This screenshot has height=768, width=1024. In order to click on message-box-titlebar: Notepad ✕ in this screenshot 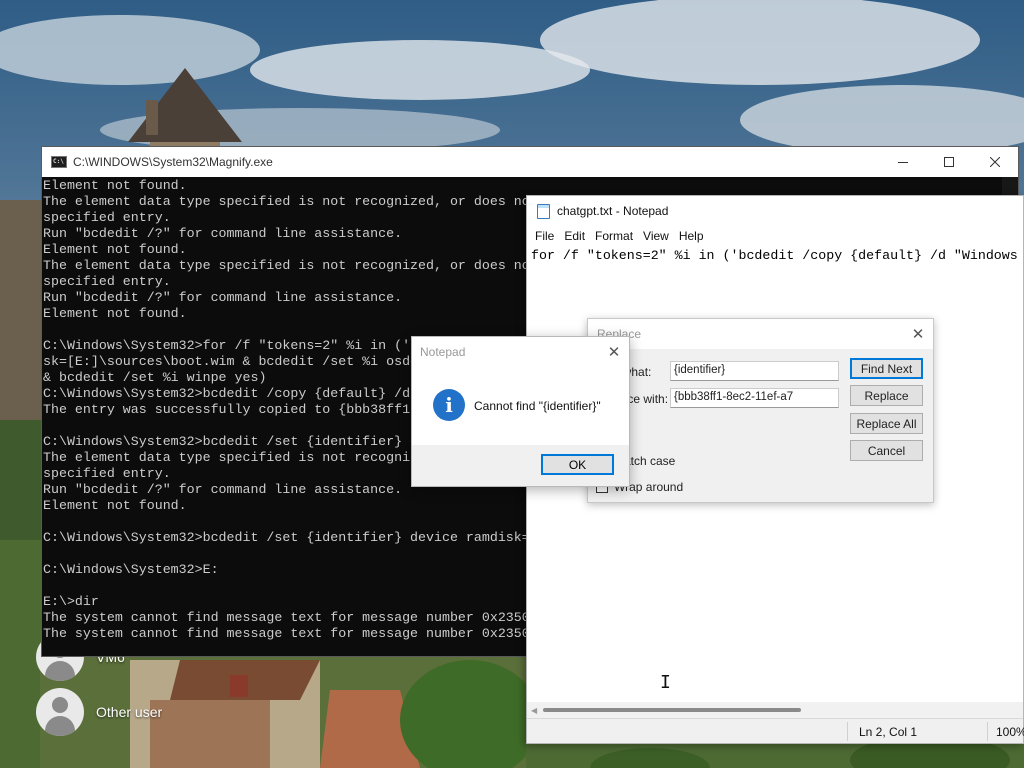, I will do `click(520, 352)`.